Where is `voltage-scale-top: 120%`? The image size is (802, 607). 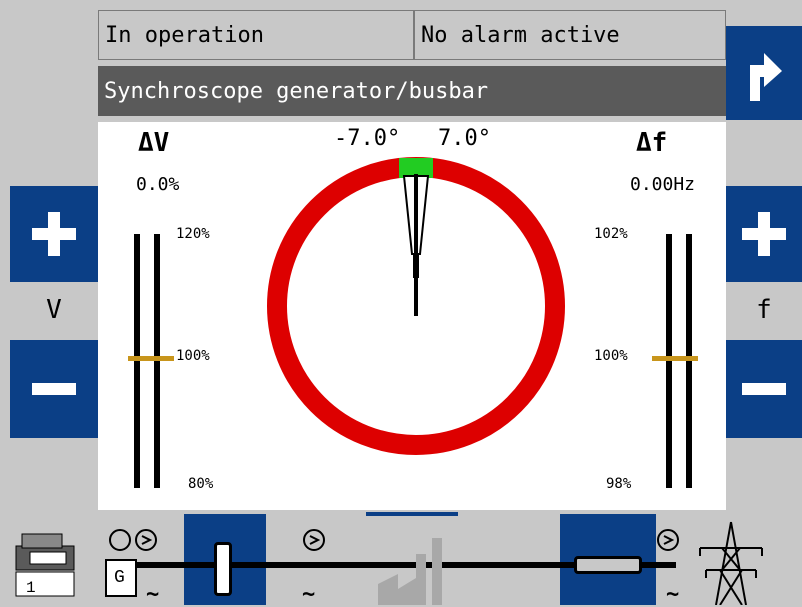 voltage-scale-top: 120% is located at coordinates (193, 234).